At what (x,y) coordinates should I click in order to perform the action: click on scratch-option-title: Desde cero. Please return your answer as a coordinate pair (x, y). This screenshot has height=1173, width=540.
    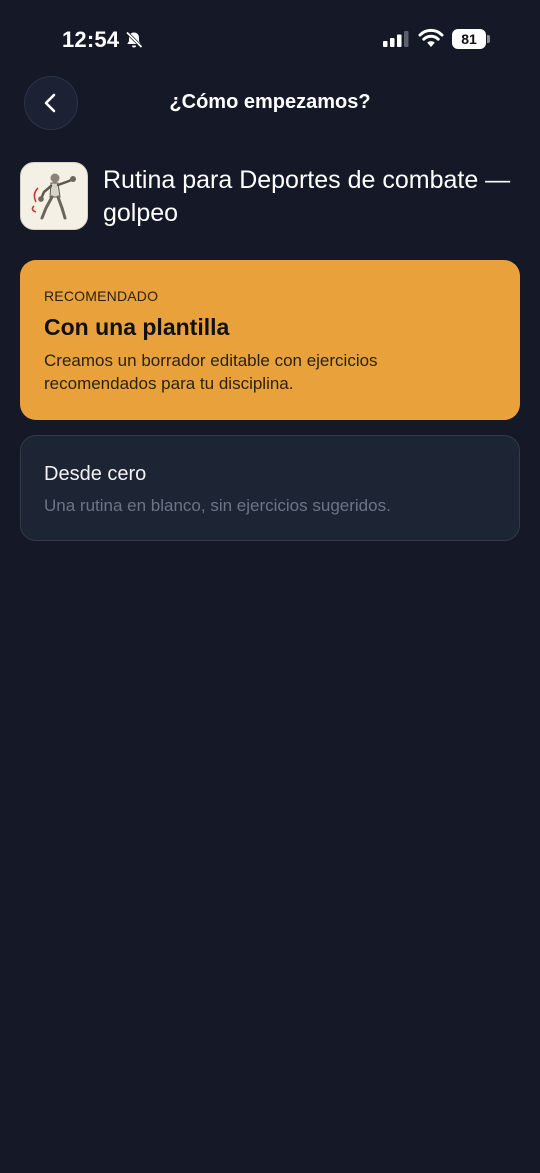
    Looking at the image, I should click on (95, 474).